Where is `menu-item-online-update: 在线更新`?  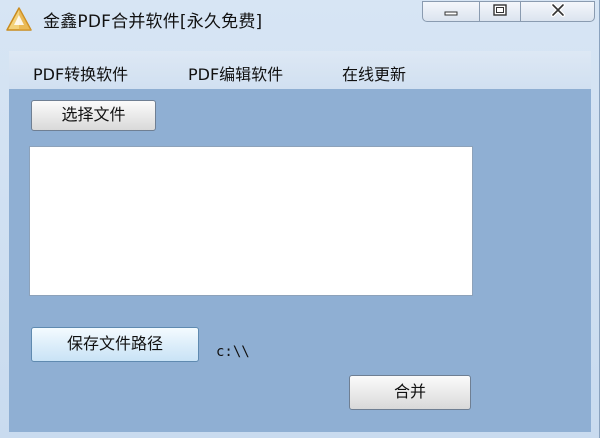 menu-item-online-update: 在线更新 is located at coordinates (374, 73).